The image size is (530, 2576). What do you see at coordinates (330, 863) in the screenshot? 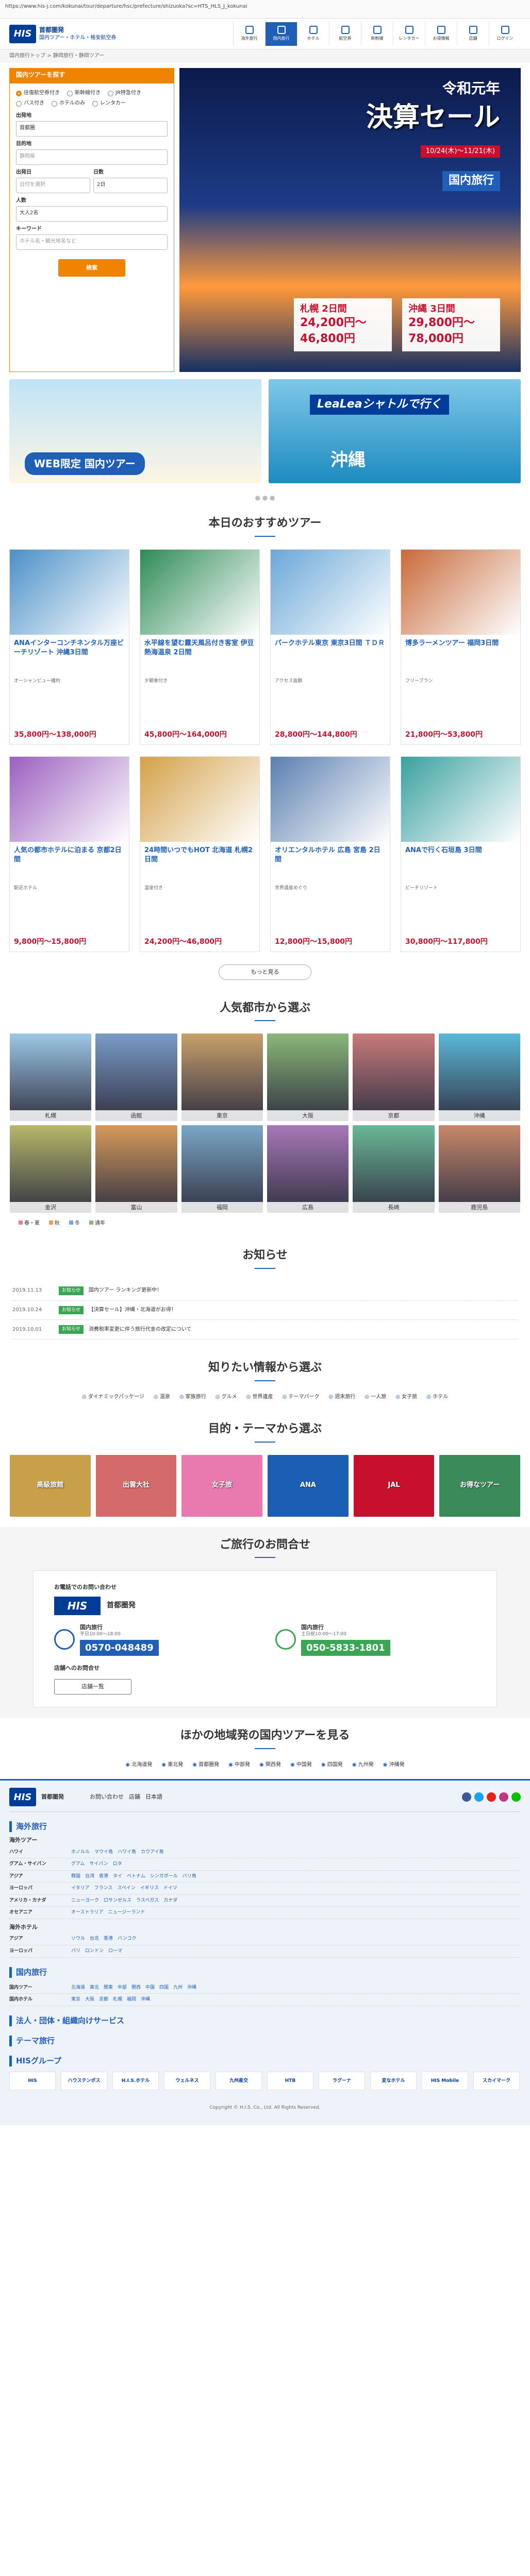
I see `tour-title: オリエンタルホテル 広島 宮島 2日間` at bounding box center [330, 863].